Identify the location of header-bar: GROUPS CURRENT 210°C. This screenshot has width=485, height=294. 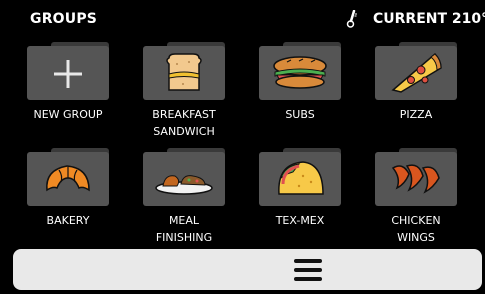
(242, 18).